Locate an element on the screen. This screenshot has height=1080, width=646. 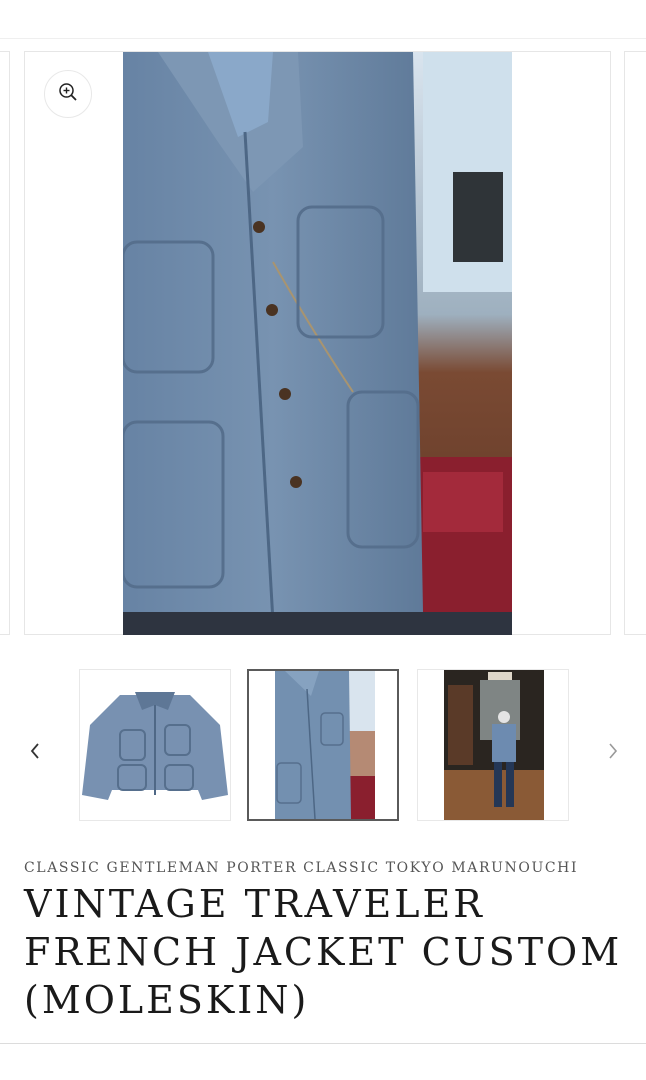
slider-next-button is located at coordinates (613, 753).